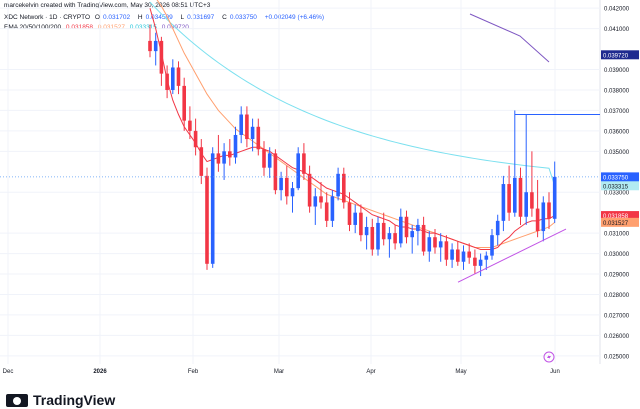  I want to click on lightning-icon, so click(549, 357).